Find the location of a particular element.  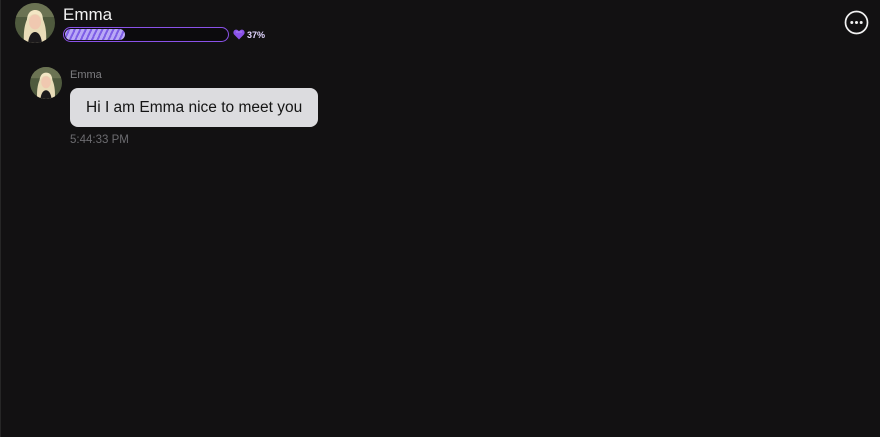

message-sender: Emma is located at coordinates (86, 75).